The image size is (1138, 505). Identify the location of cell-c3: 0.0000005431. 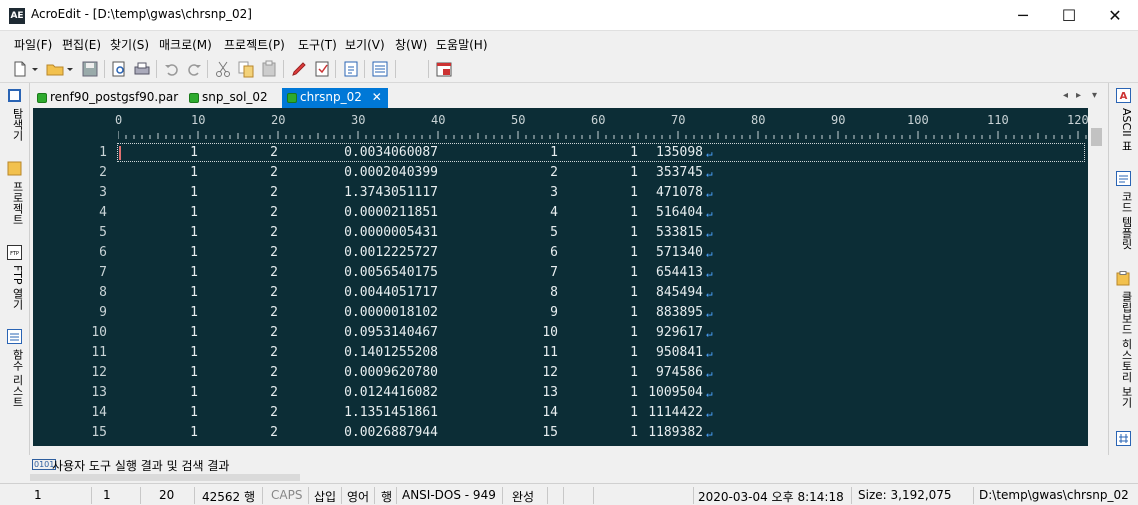
(391, 232).